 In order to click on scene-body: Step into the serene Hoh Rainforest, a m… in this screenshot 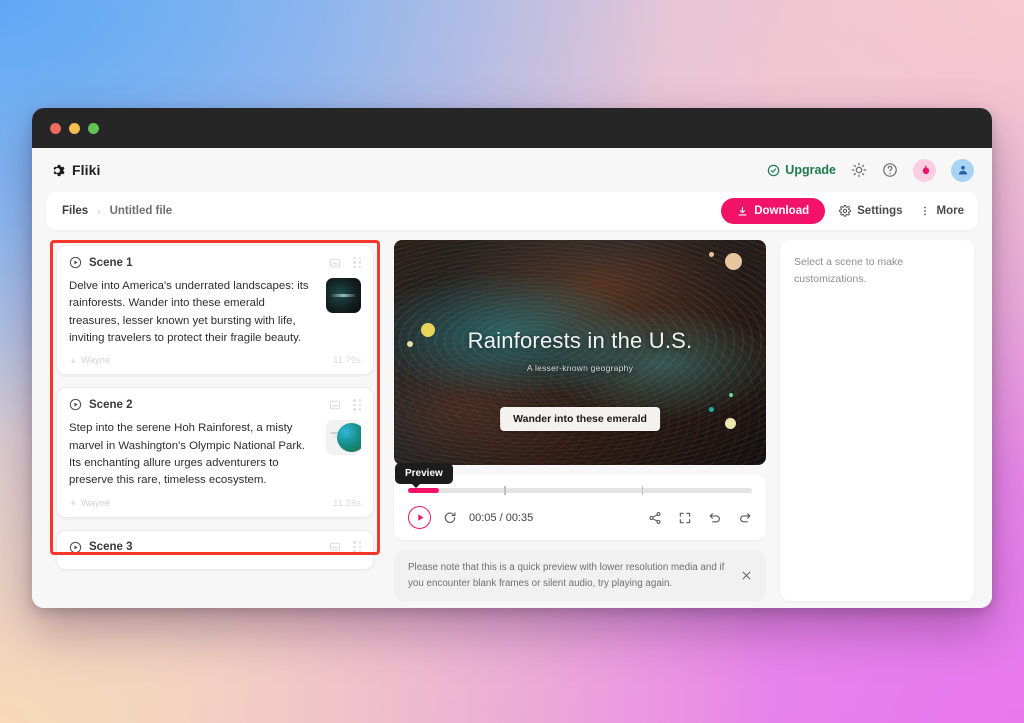, I will do `click(215, 454)`.